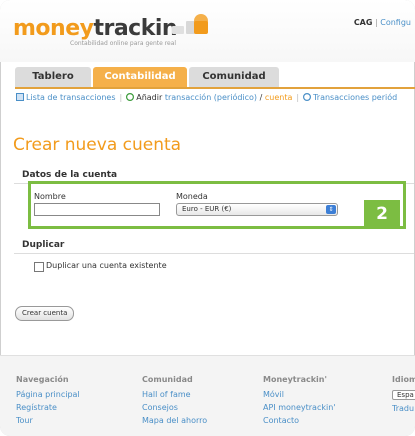 The width and height of the screenshot is (415, 436). Describe the element at coordinates (257, 209) in the screenshot. I see `currency-select: Euro - EUR (€) ⇕` at that location.